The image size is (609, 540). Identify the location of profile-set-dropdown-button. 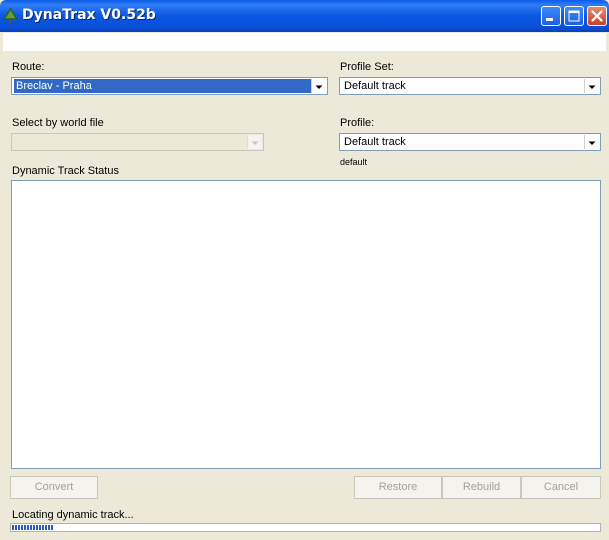
(591, 86).